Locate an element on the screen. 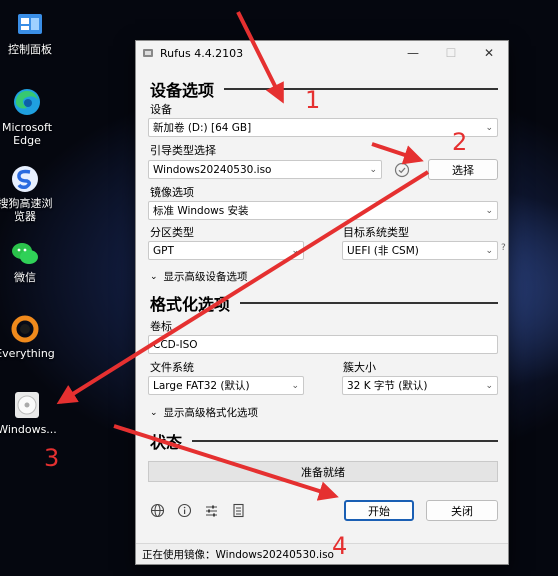 The image size is (558, 576). info-icon is located at coordinates (184, 510).